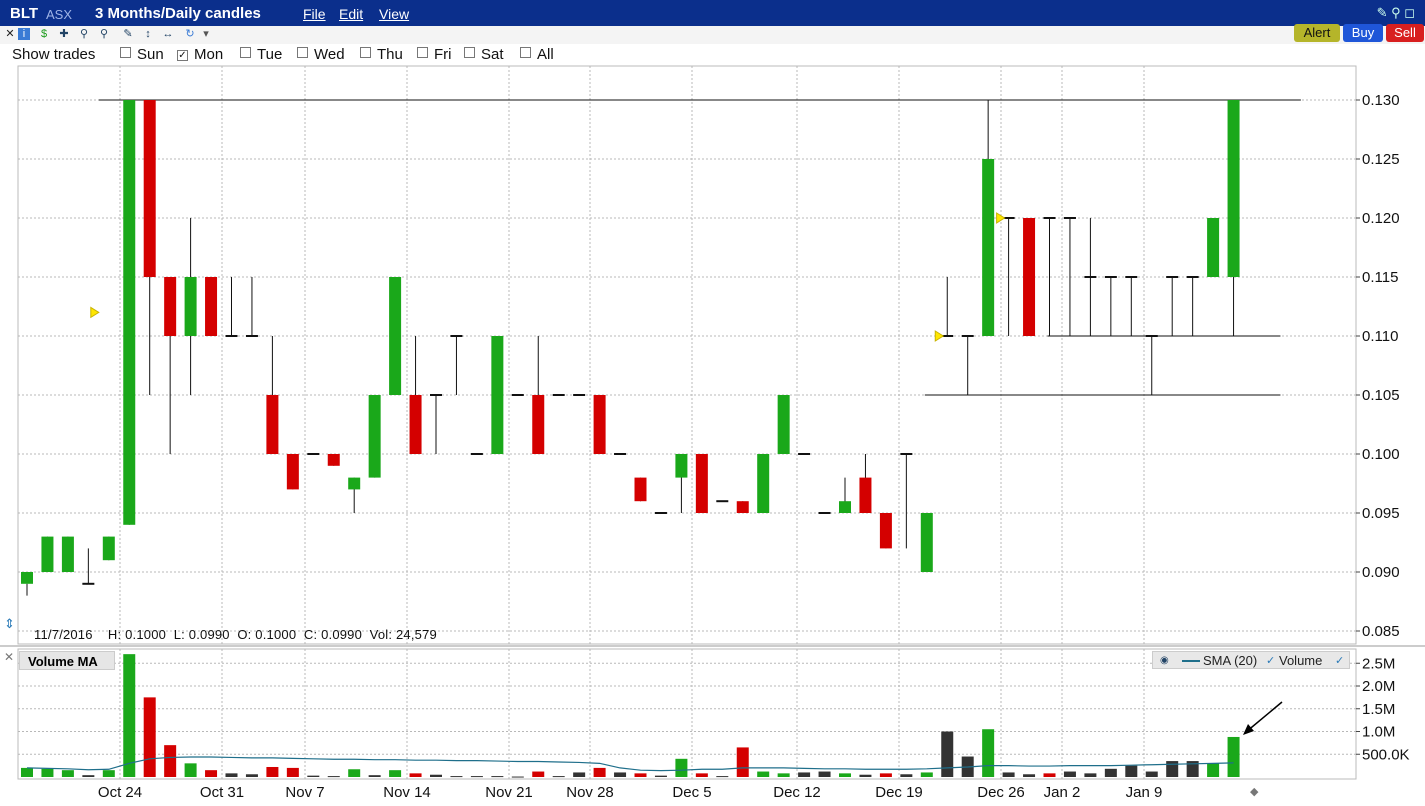 Image resolution: width=1425 pixels, height=806 pixels. What do you see at coordinates (1300, 661) in the screenshot?
I see `volume-legend-label: Volume` at bounding box center [1300, 661].